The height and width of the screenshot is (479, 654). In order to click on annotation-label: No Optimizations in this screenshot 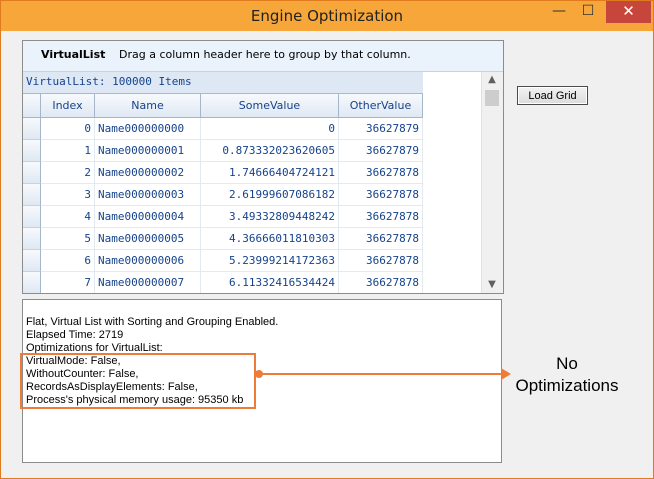, I will do `click(567, 375)`.